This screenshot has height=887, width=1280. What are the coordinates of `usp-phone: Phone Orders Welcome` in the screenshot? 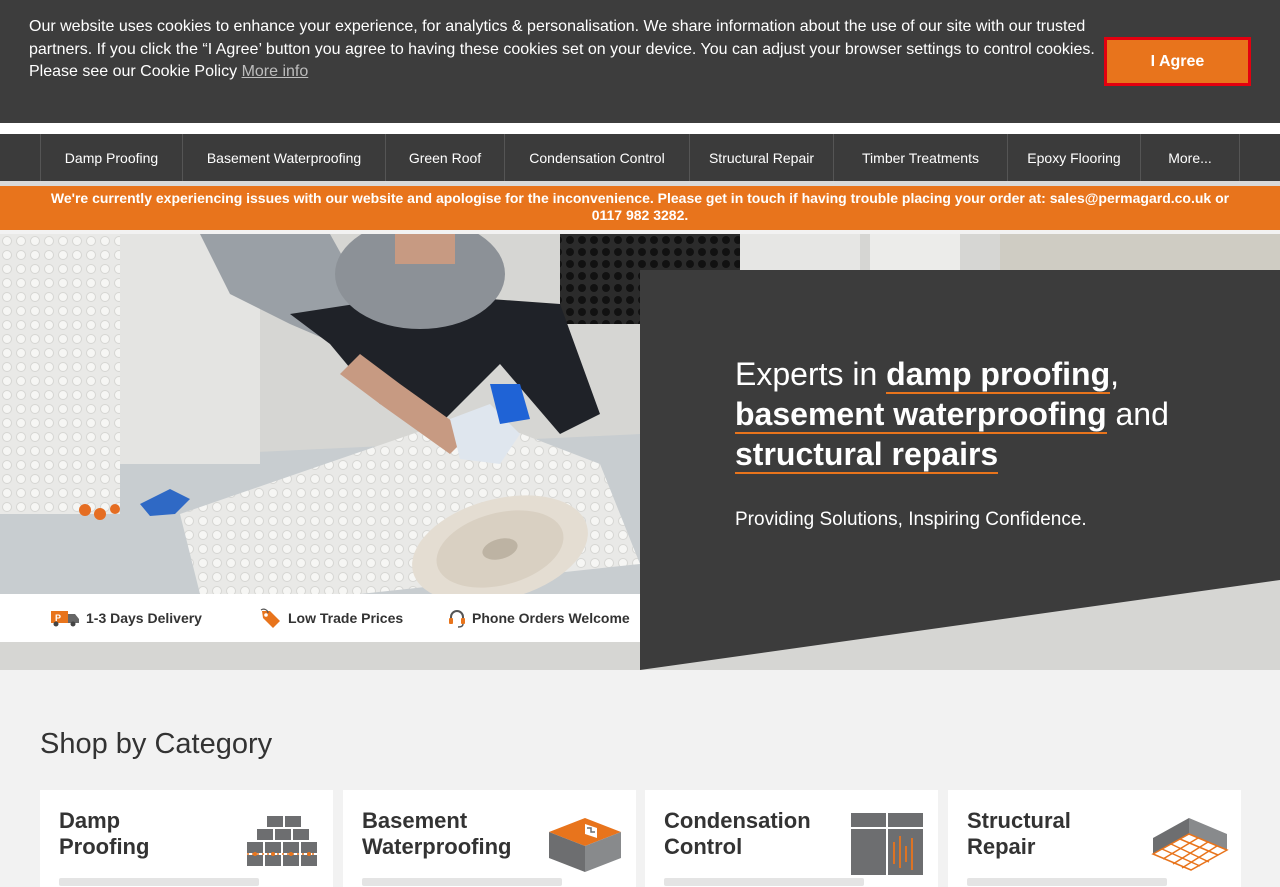 It's located at (539, 618).